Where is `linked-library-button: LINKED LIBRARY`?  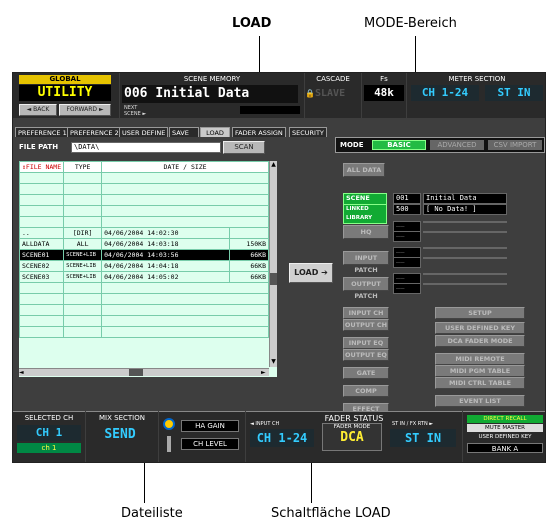 linked-library-button: LINKED LIBRARY is located at coordinates (365, 214).